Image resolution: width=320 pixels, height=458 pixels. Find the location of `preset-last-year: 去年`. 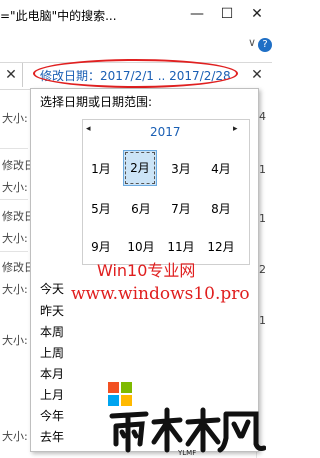

preset-last-year: 去年 is located at coordinates (52, 436).